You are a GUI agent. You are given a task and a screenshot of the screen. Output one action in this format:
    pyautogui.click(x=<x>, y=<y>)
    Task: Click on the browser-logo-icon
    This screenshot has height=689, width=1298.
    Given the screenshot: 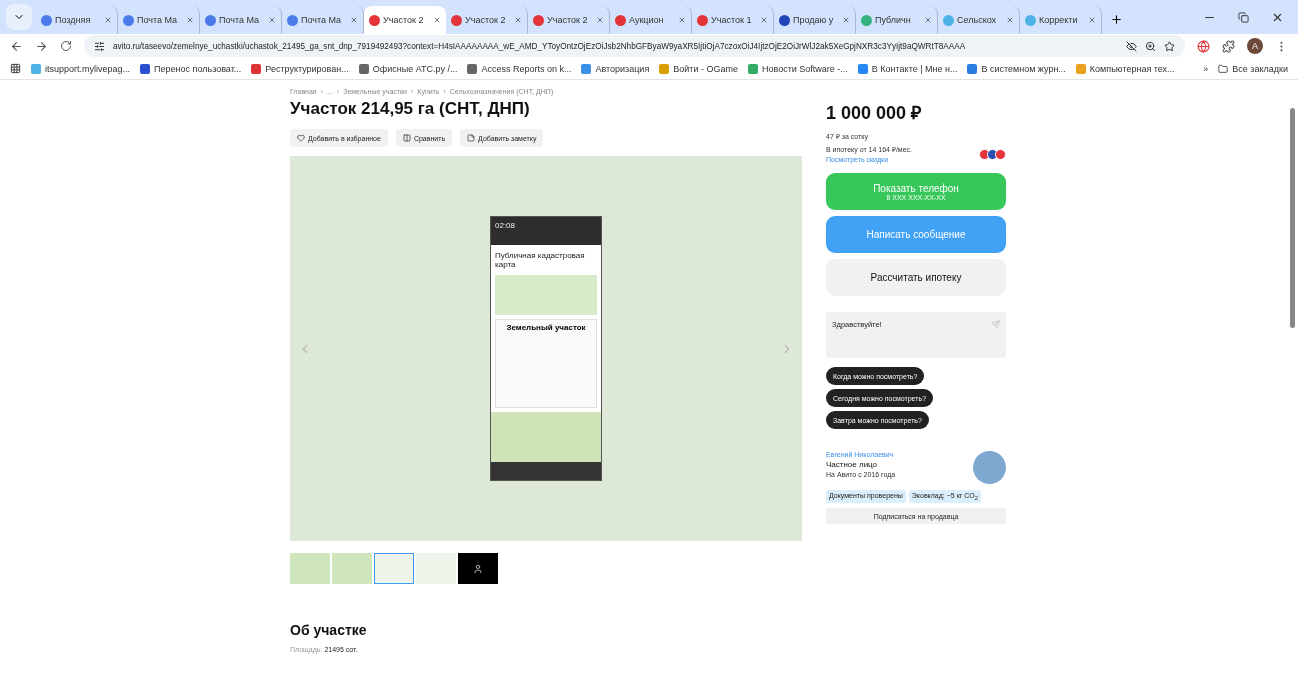 What is the action you would take?
    pyautogui.click(x=1203, y=46)
    